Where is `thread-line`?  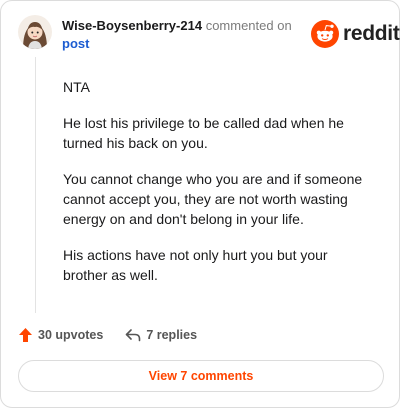
thread-line is located at coordinates (35, 185).